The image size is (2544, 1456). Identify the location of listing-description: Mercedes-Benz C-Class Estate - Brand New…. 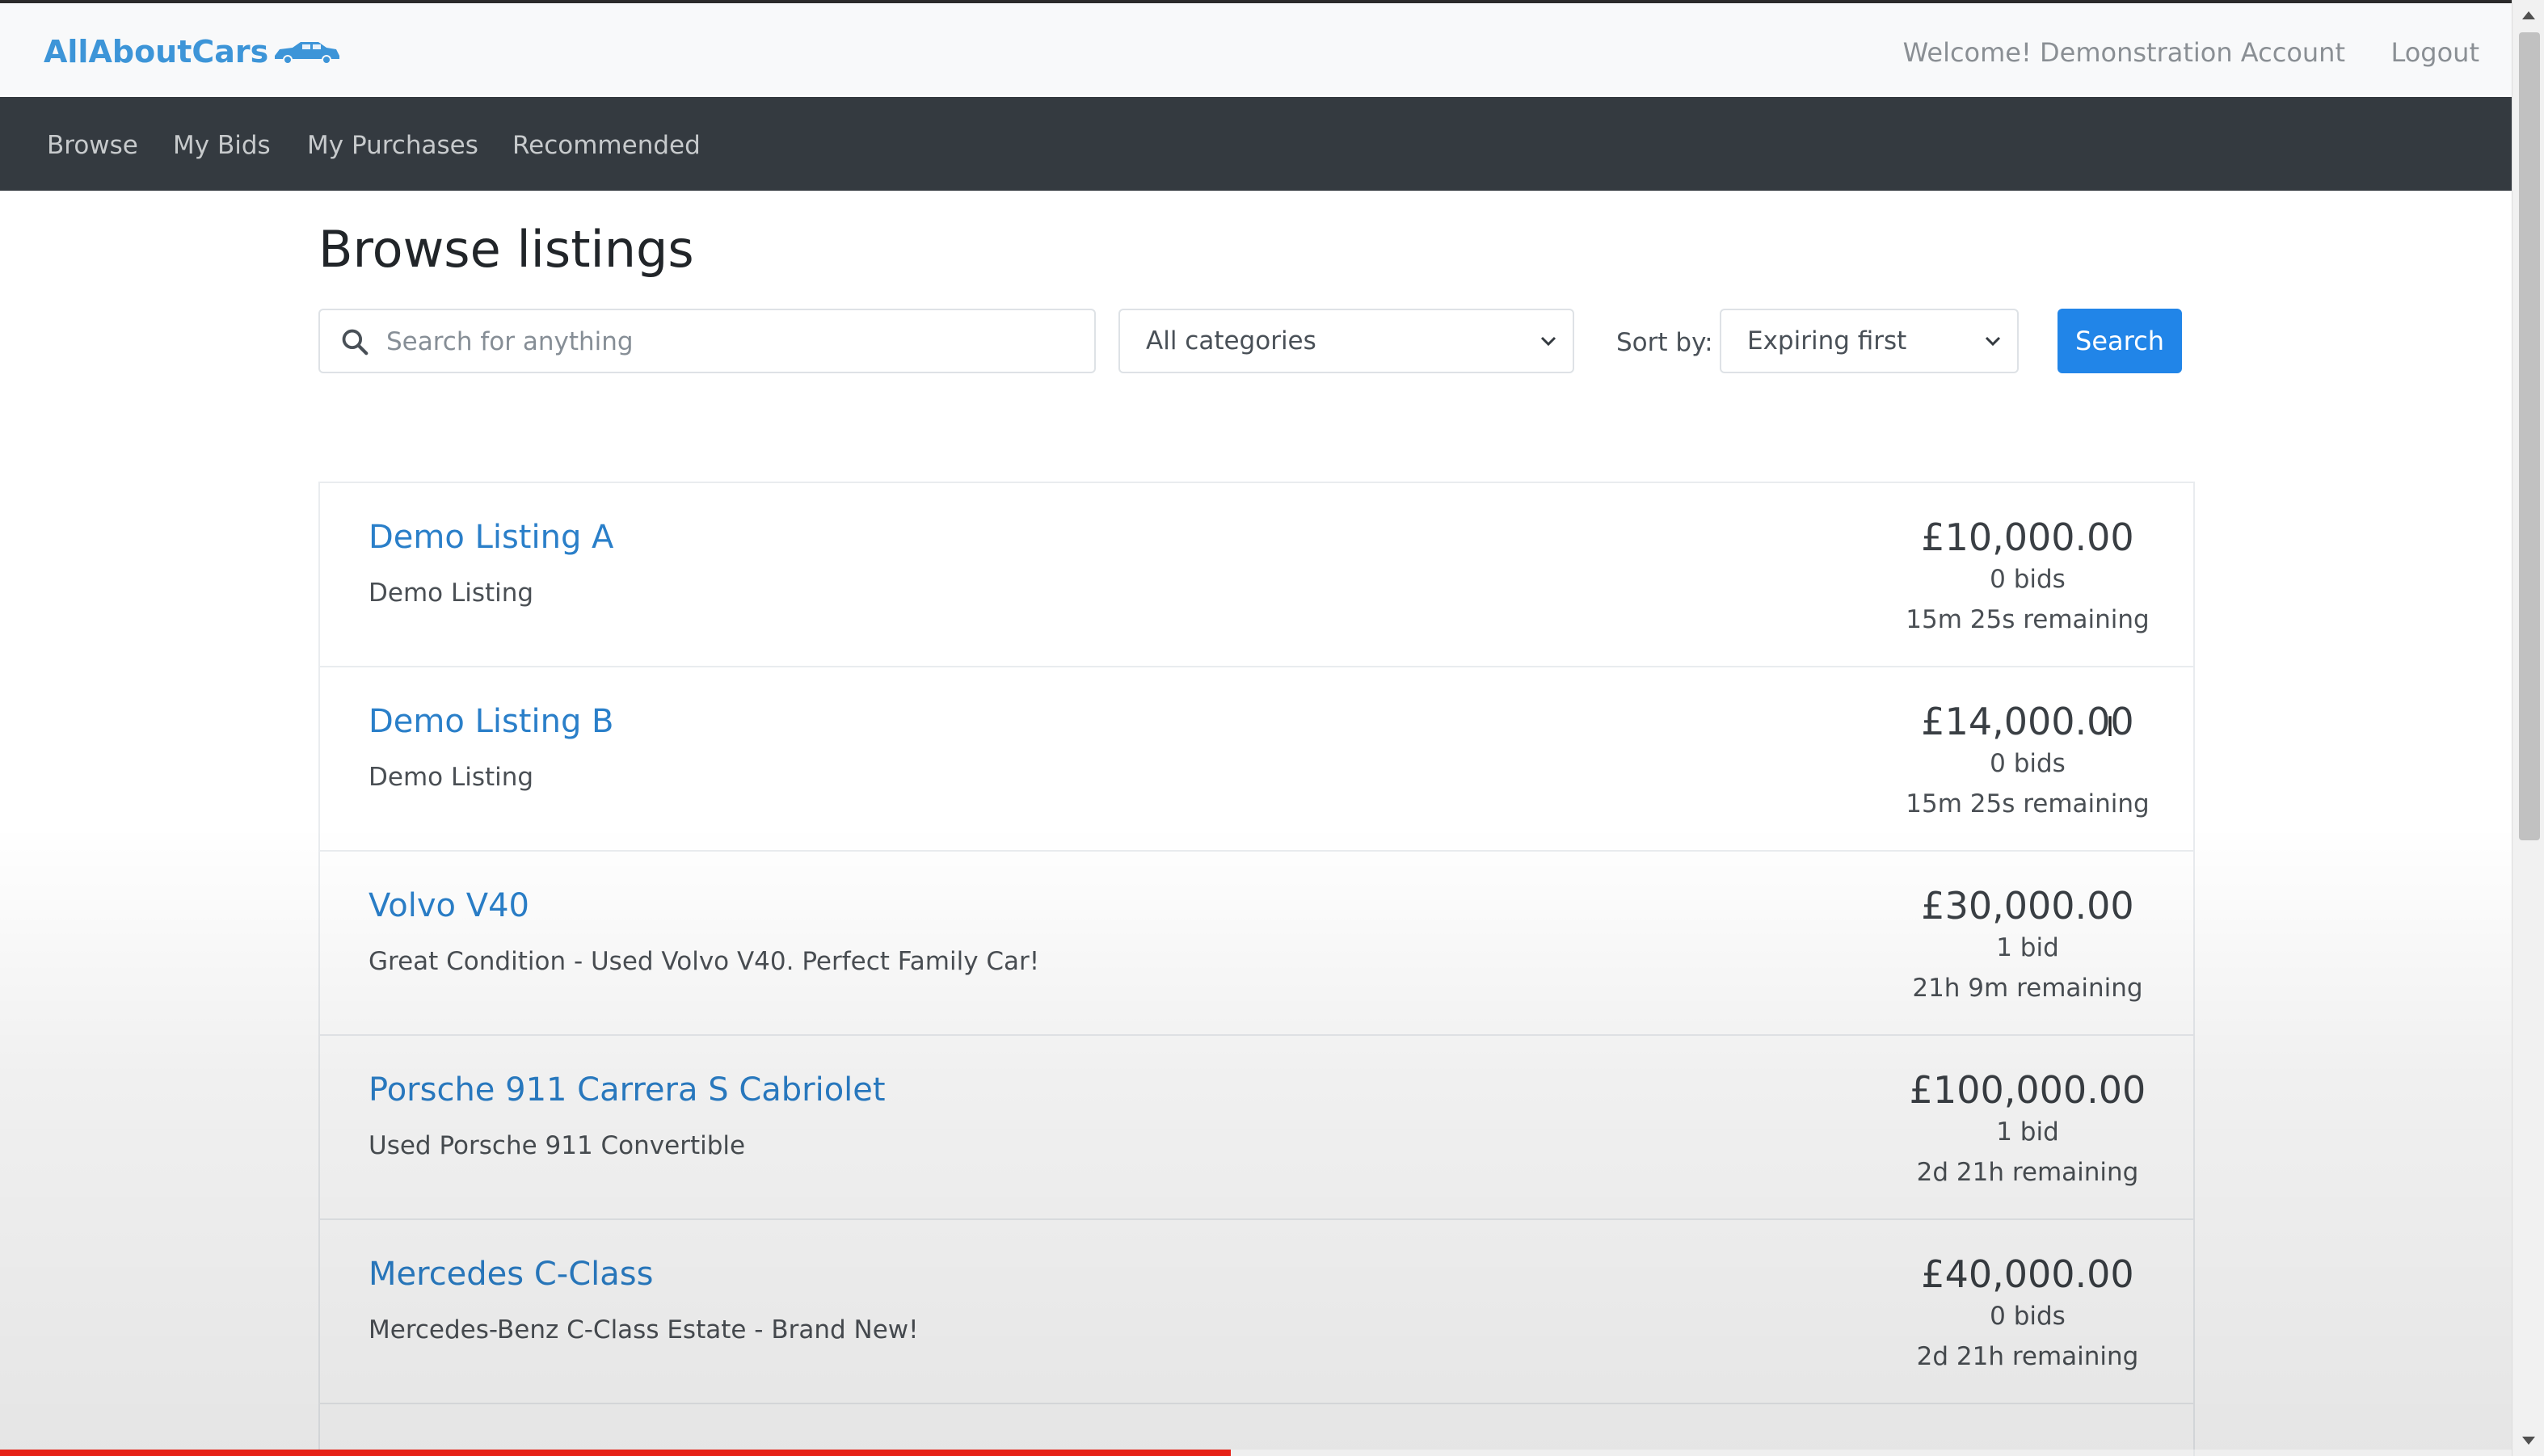
(644, 1329).